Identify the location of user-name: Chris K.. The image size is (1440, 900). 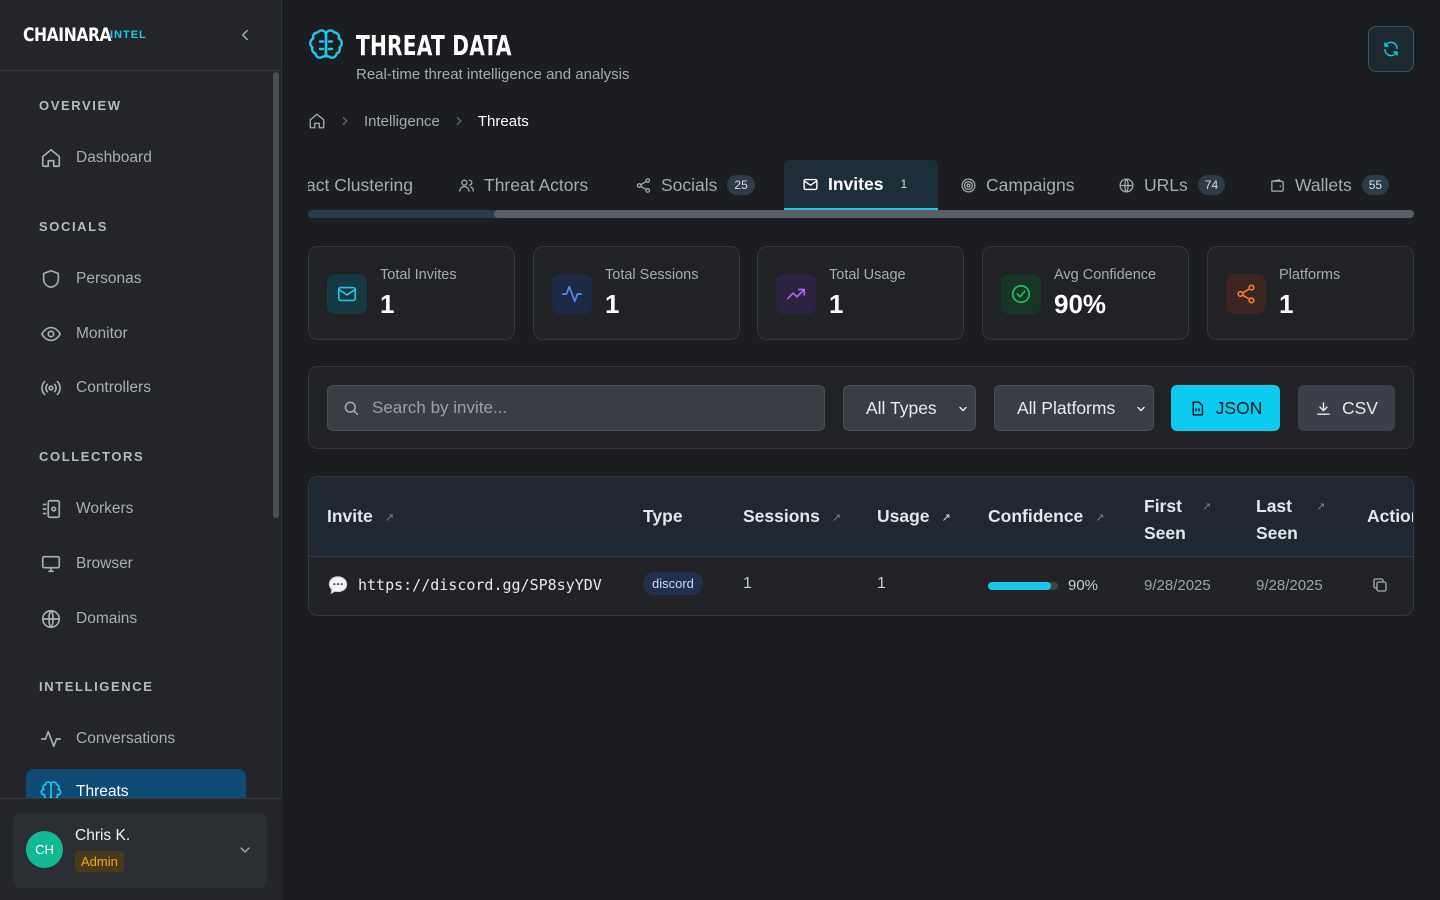
(103, 835).